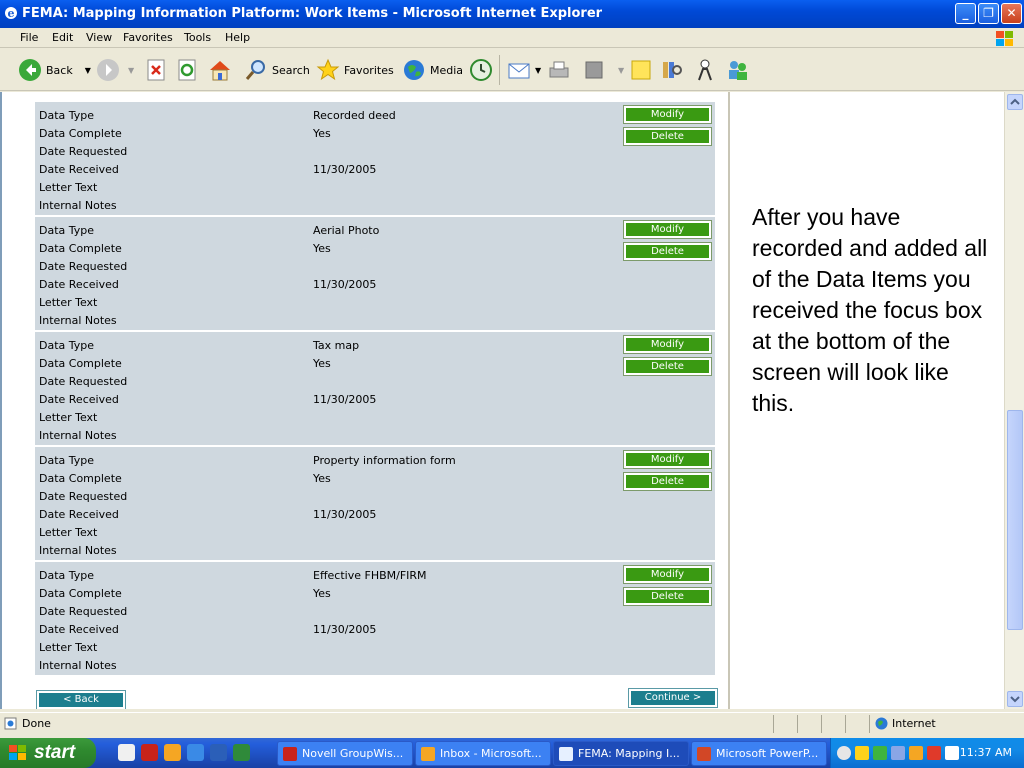 Image resolution: width=1024 pixels, height=768 pixels. What do you see at coordinates (384, 460) in the screenshot?
I see `value-data-type: Property information form` at bounding box center [384, 460].